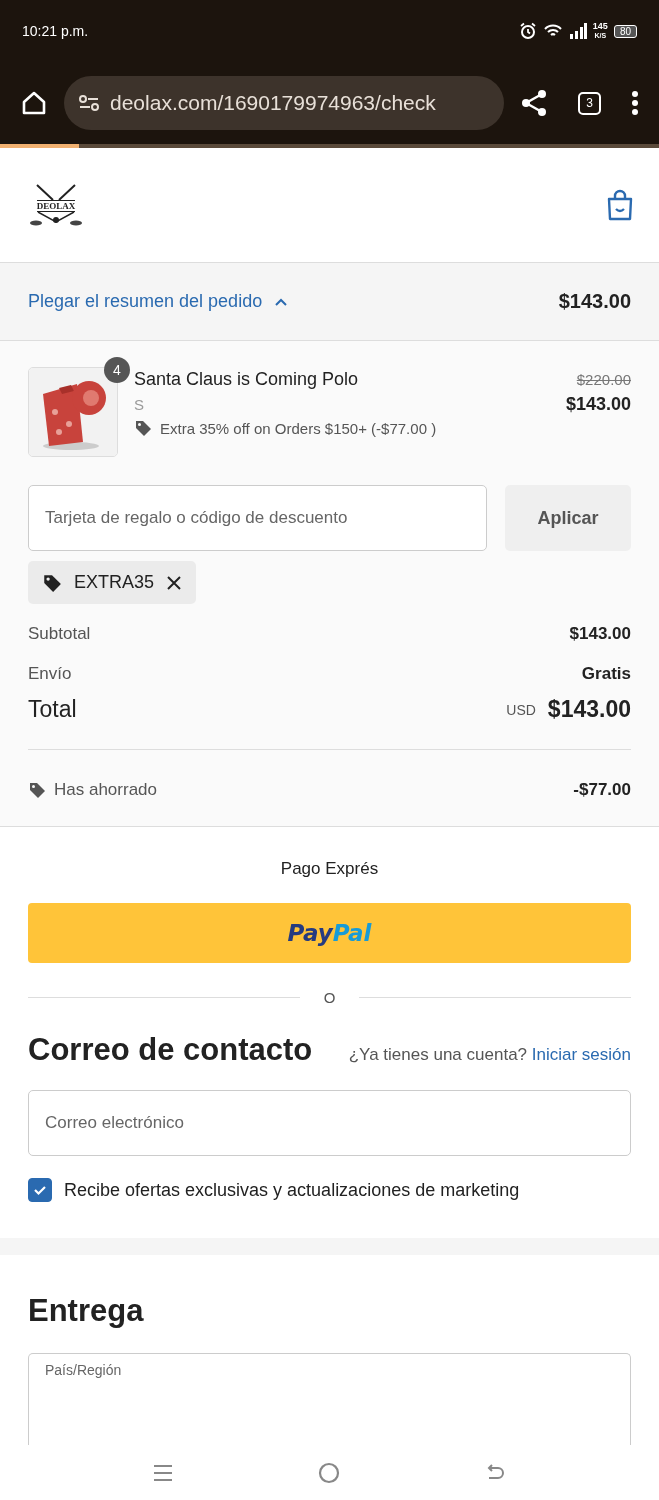 The width and height of the screenshot is (659, 1500). I want to click on section-heading: Correo de contacto, so click(170, 1050).